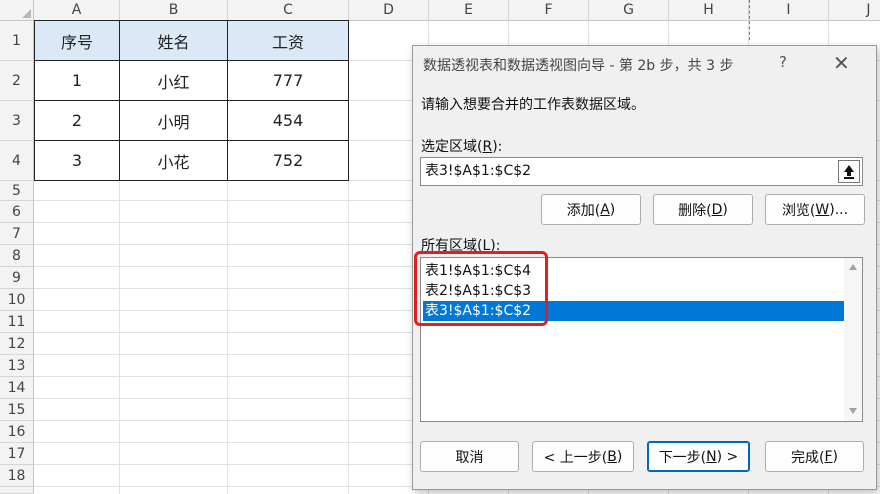 Image resolution: width=880 pixels, height=494 pixels. I want to click on delete-button: 删除(D), so click(703, 209).